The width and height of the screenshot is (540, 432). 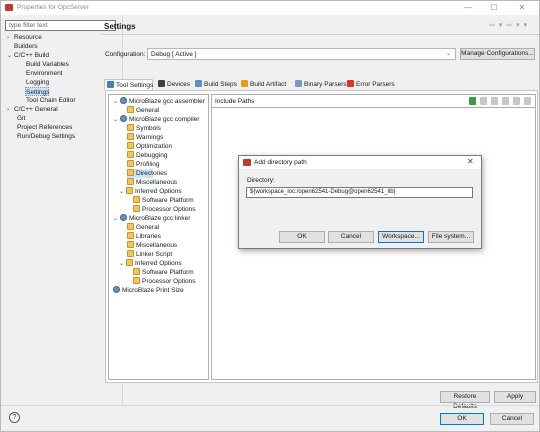 What do you see at coordinates (160, 218) in the screenshot?
I see `tool-tree-item-label: MicroBlaze gcc linker` at bounding box center [160, 218].